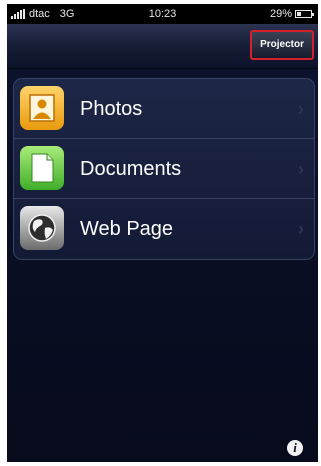 This screenshot has height=466, width=321. Describe the element at coordinates (280, 14) in the screenshot. I see `battery-percent: 29%` at that location.